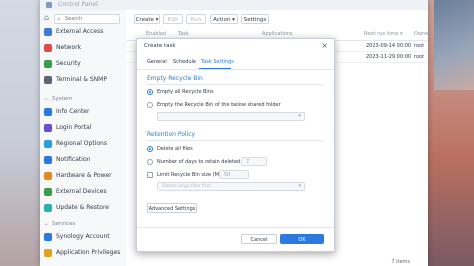 This screenshot has height=266, width=474. What do you see at coordinates (90, 19) in the screenshot?
I see `search-input` at bounding box center [90, 19].